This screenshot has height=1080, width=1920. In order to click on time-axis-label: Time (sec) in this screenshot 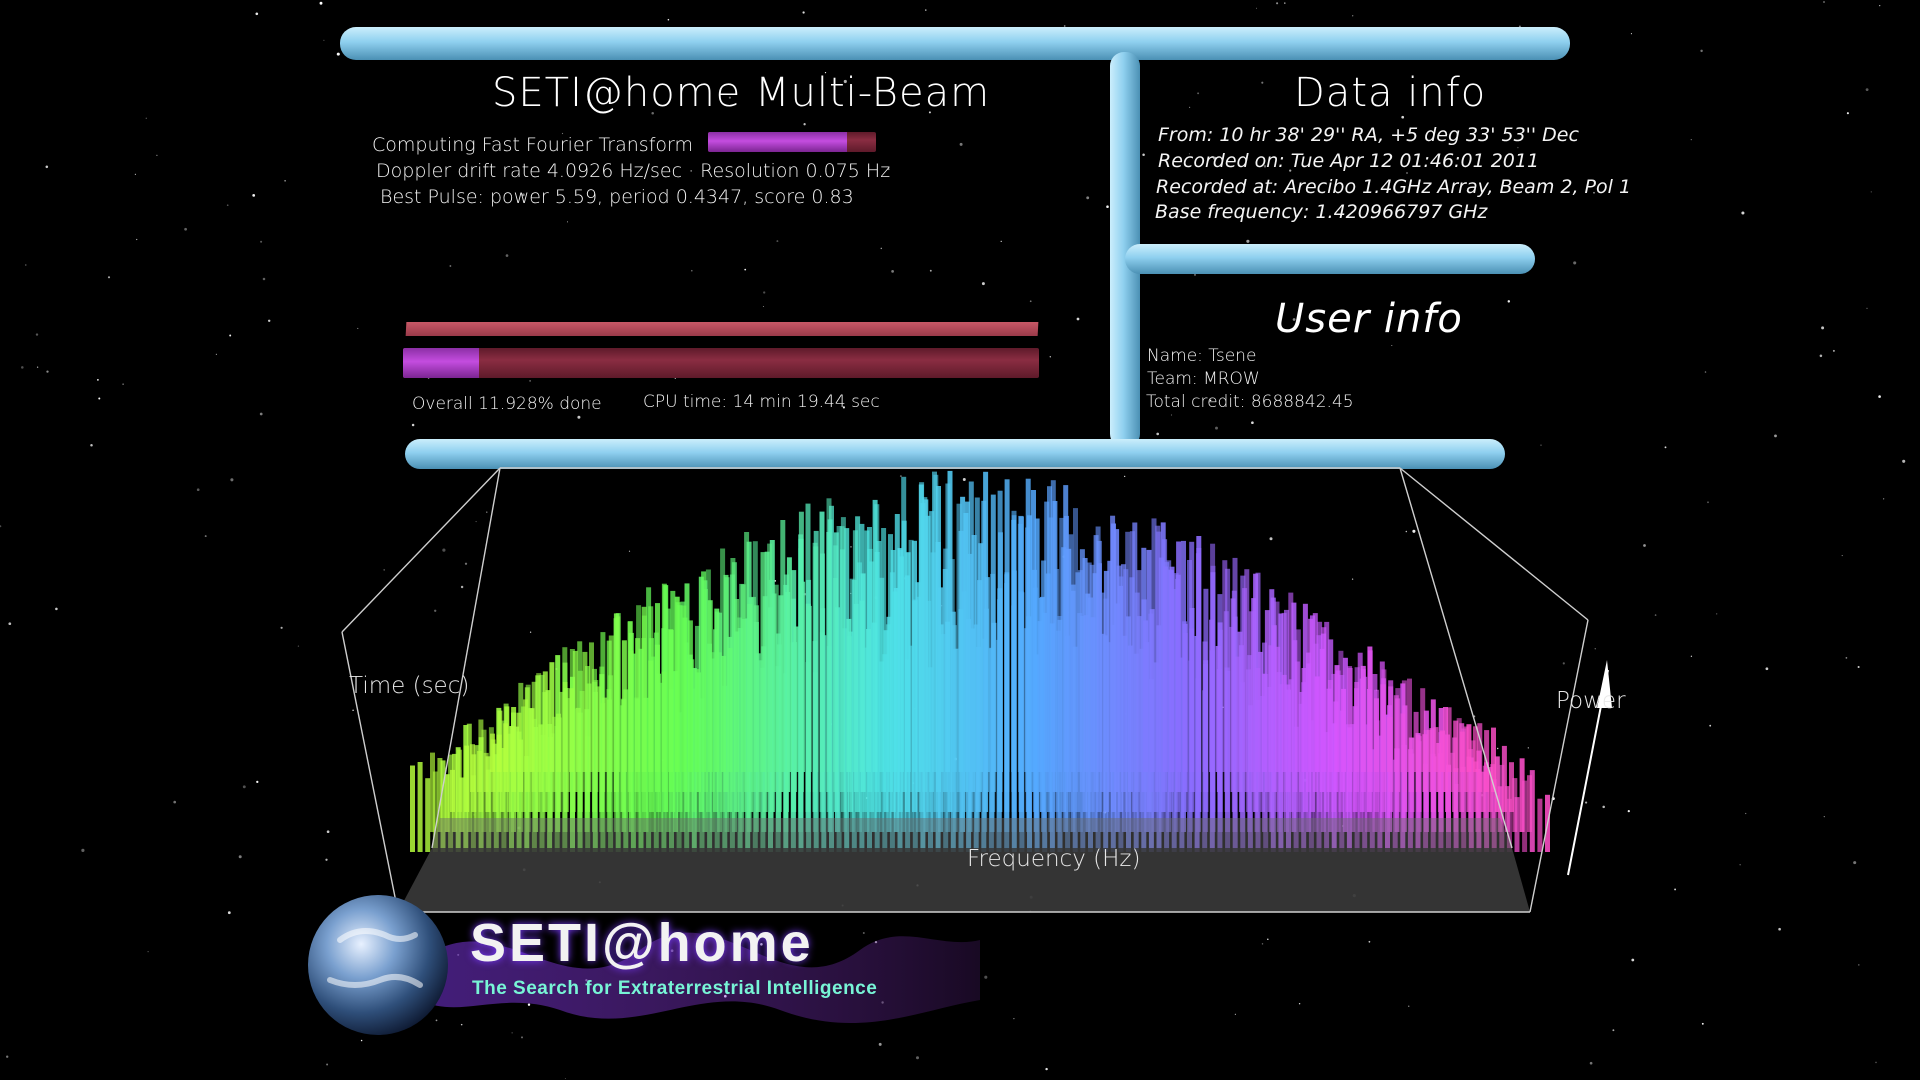, I will do `click(409, 686)`.